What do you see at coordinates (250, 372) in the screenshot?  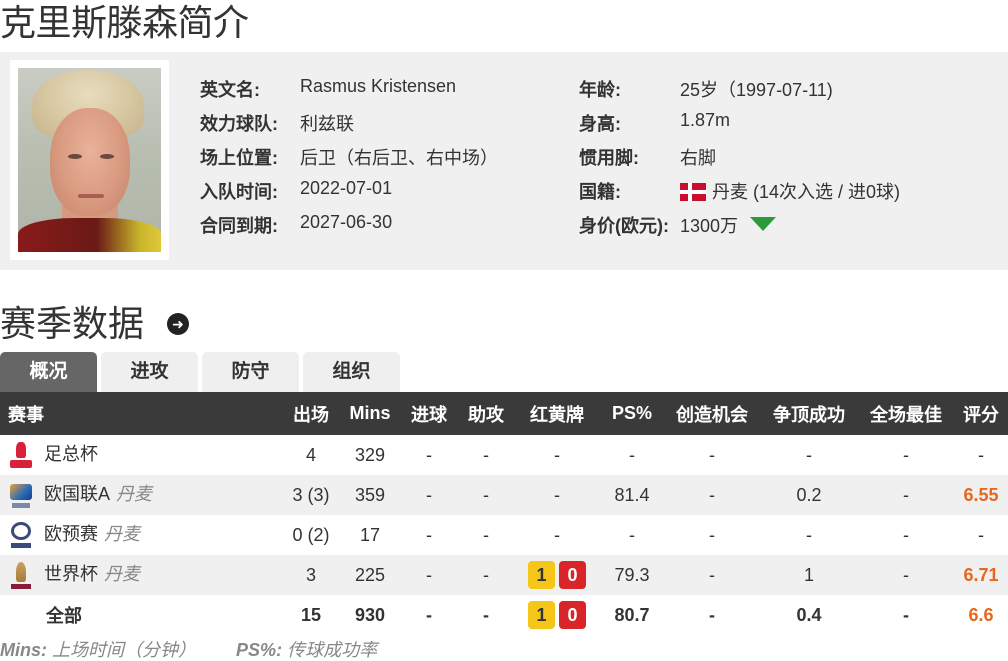 I see `tab-defense: 防守` at bounding box center [250, 372].